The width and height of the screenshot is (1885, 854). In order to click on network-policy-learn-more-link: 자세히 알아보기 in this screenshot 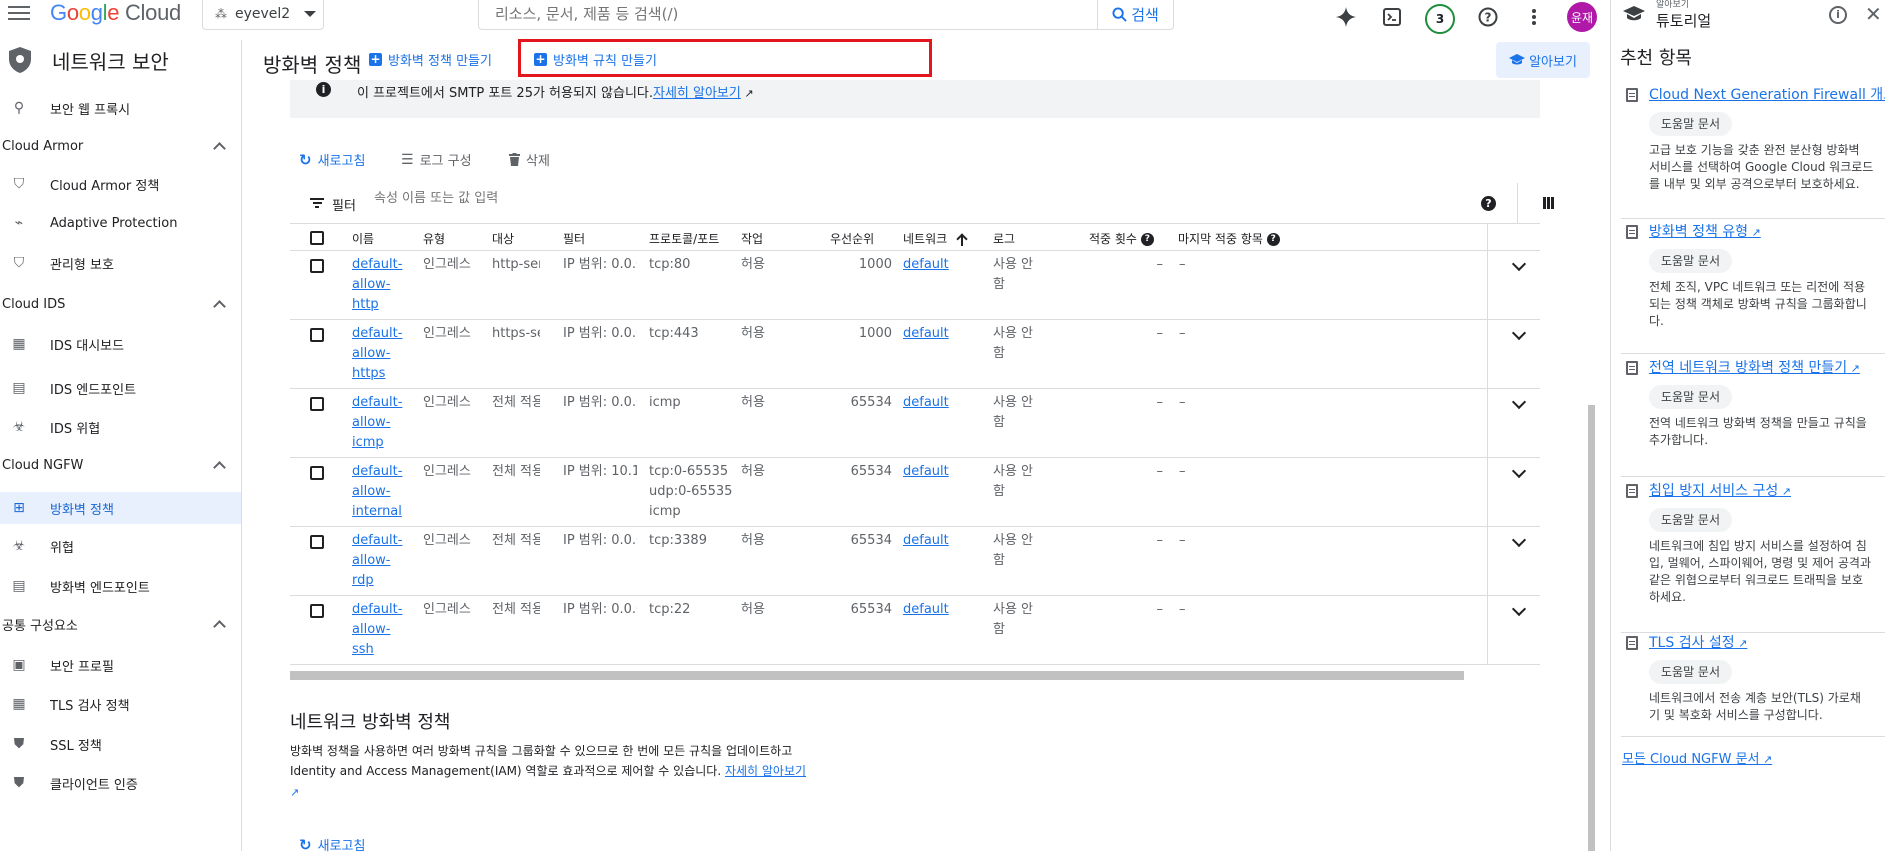, I will do `click(765, 771)`.